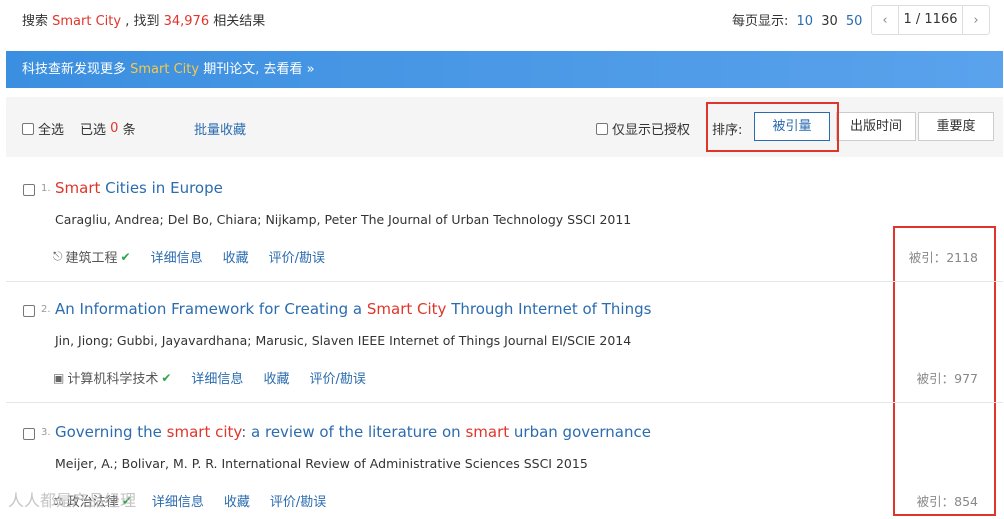 The height and width of the screenshot is (519, 1004). What do you see at coordinates (947, 501) in the screenshot?
I see `citation-count: 被引：854` at bounding box center [947, 501].